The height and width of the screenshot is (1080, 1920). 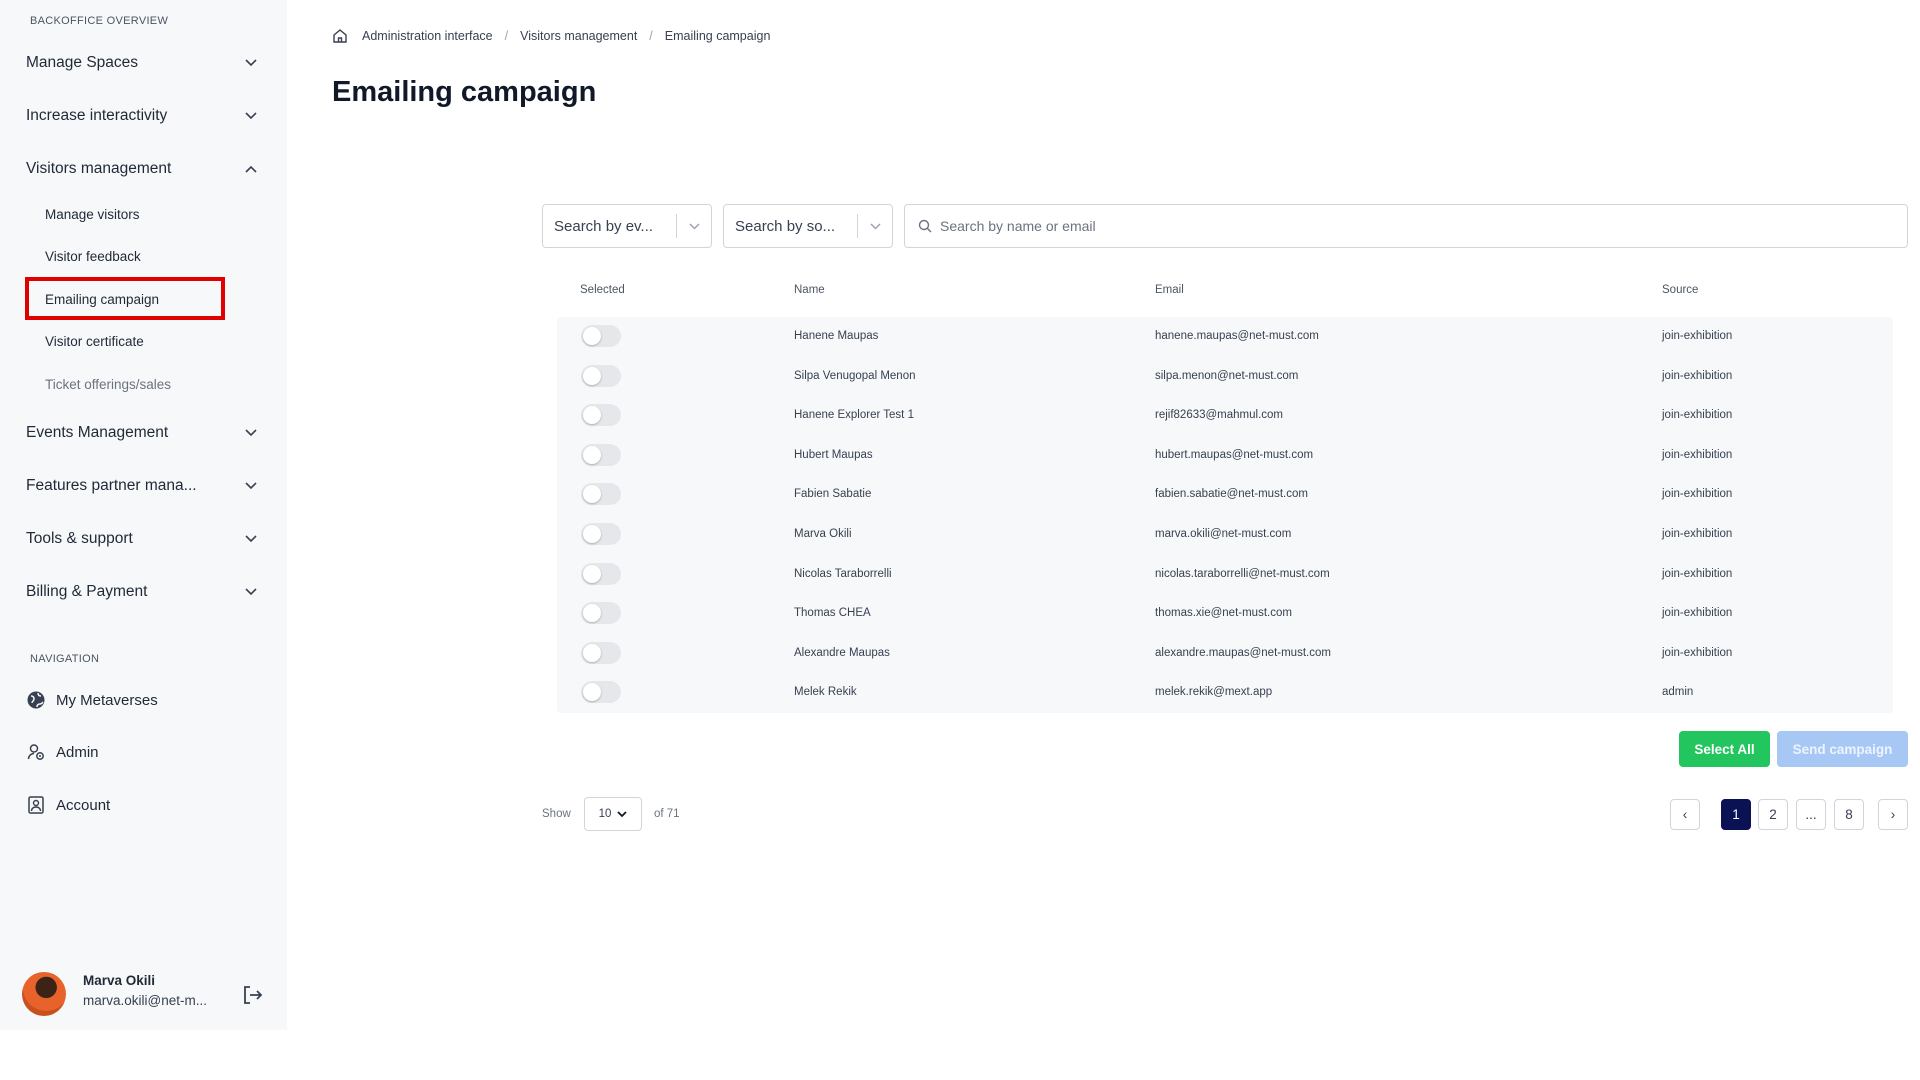 I want to click on page-size-select: 10, so click(x=613, y=814).